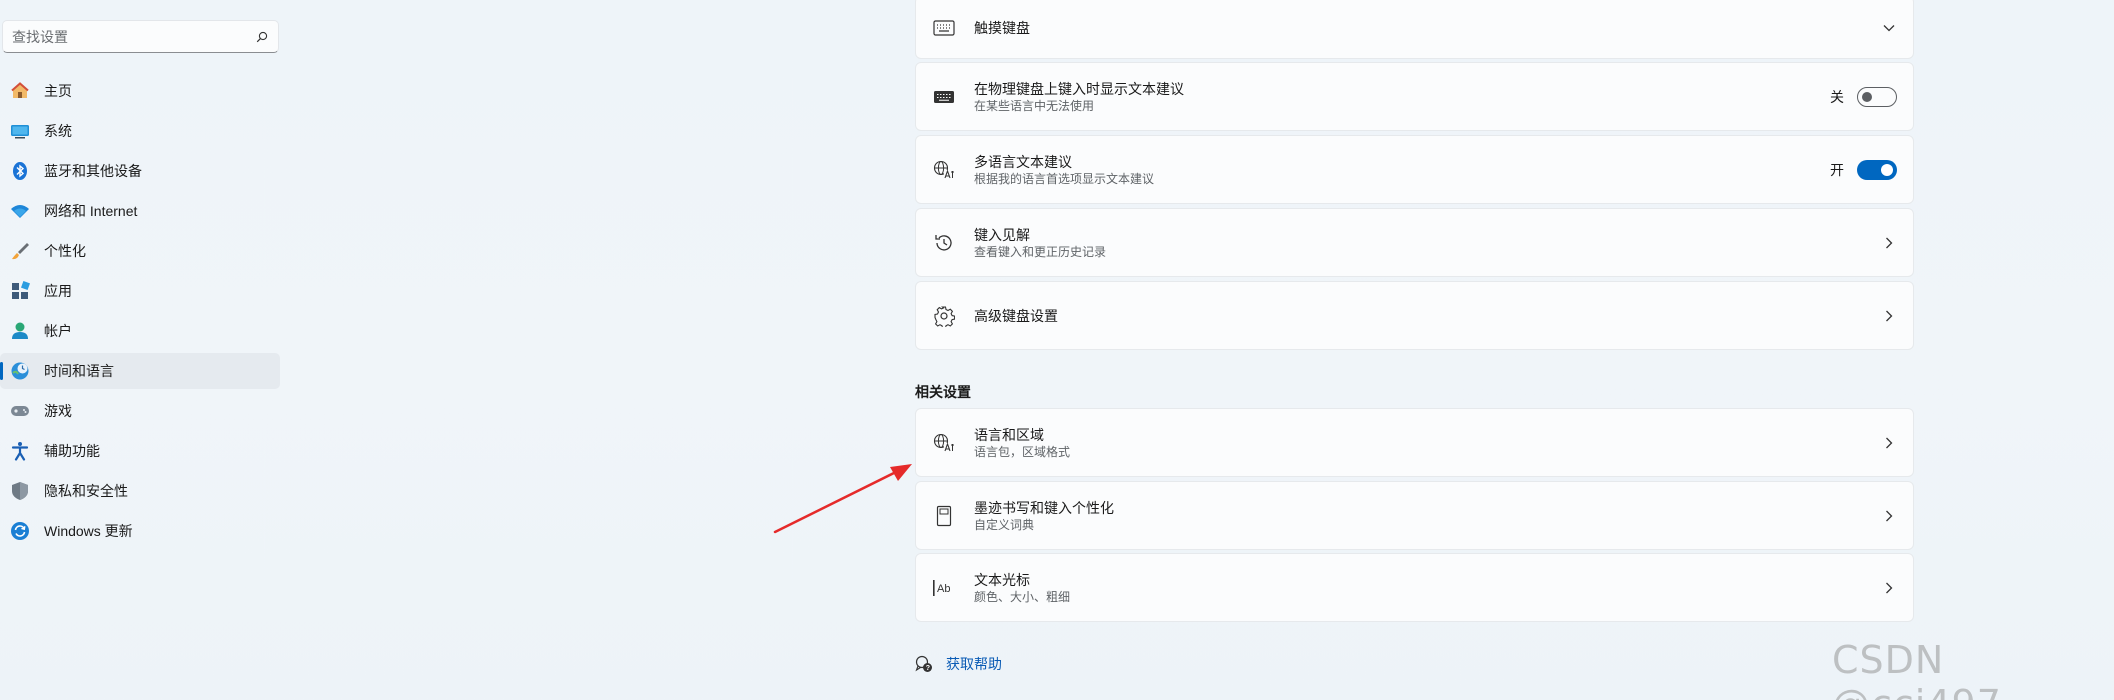  I want to click on physical-keyboard-suggestions-subtitle: 在某些语言中无法使用, so click(1034, 105).